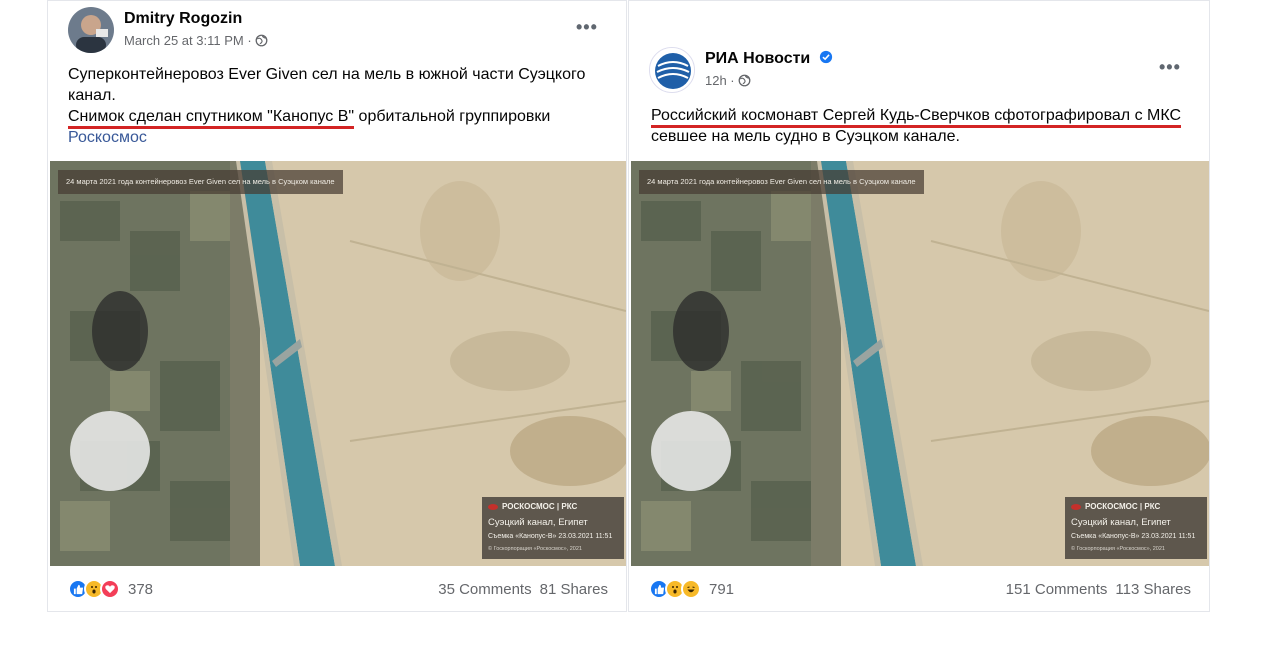 The width and height of the screenshot is (1280, 646). What do you see at coordinates (188, 40) in the screenshot?
I see `timestamp: March 25 at 3:11 PM ·` at bounding box center [188, 40].